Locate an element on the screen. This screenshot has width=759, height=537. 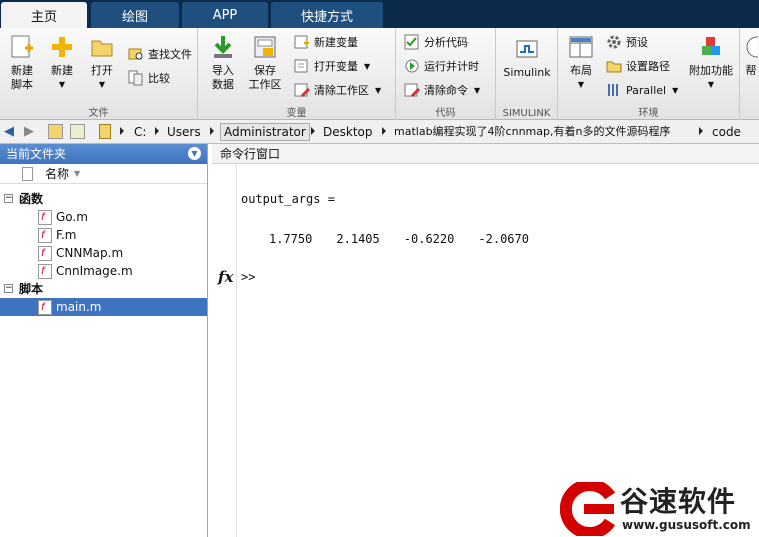
import-data-button: 导入 数据 is located at coordinates (223, 62).